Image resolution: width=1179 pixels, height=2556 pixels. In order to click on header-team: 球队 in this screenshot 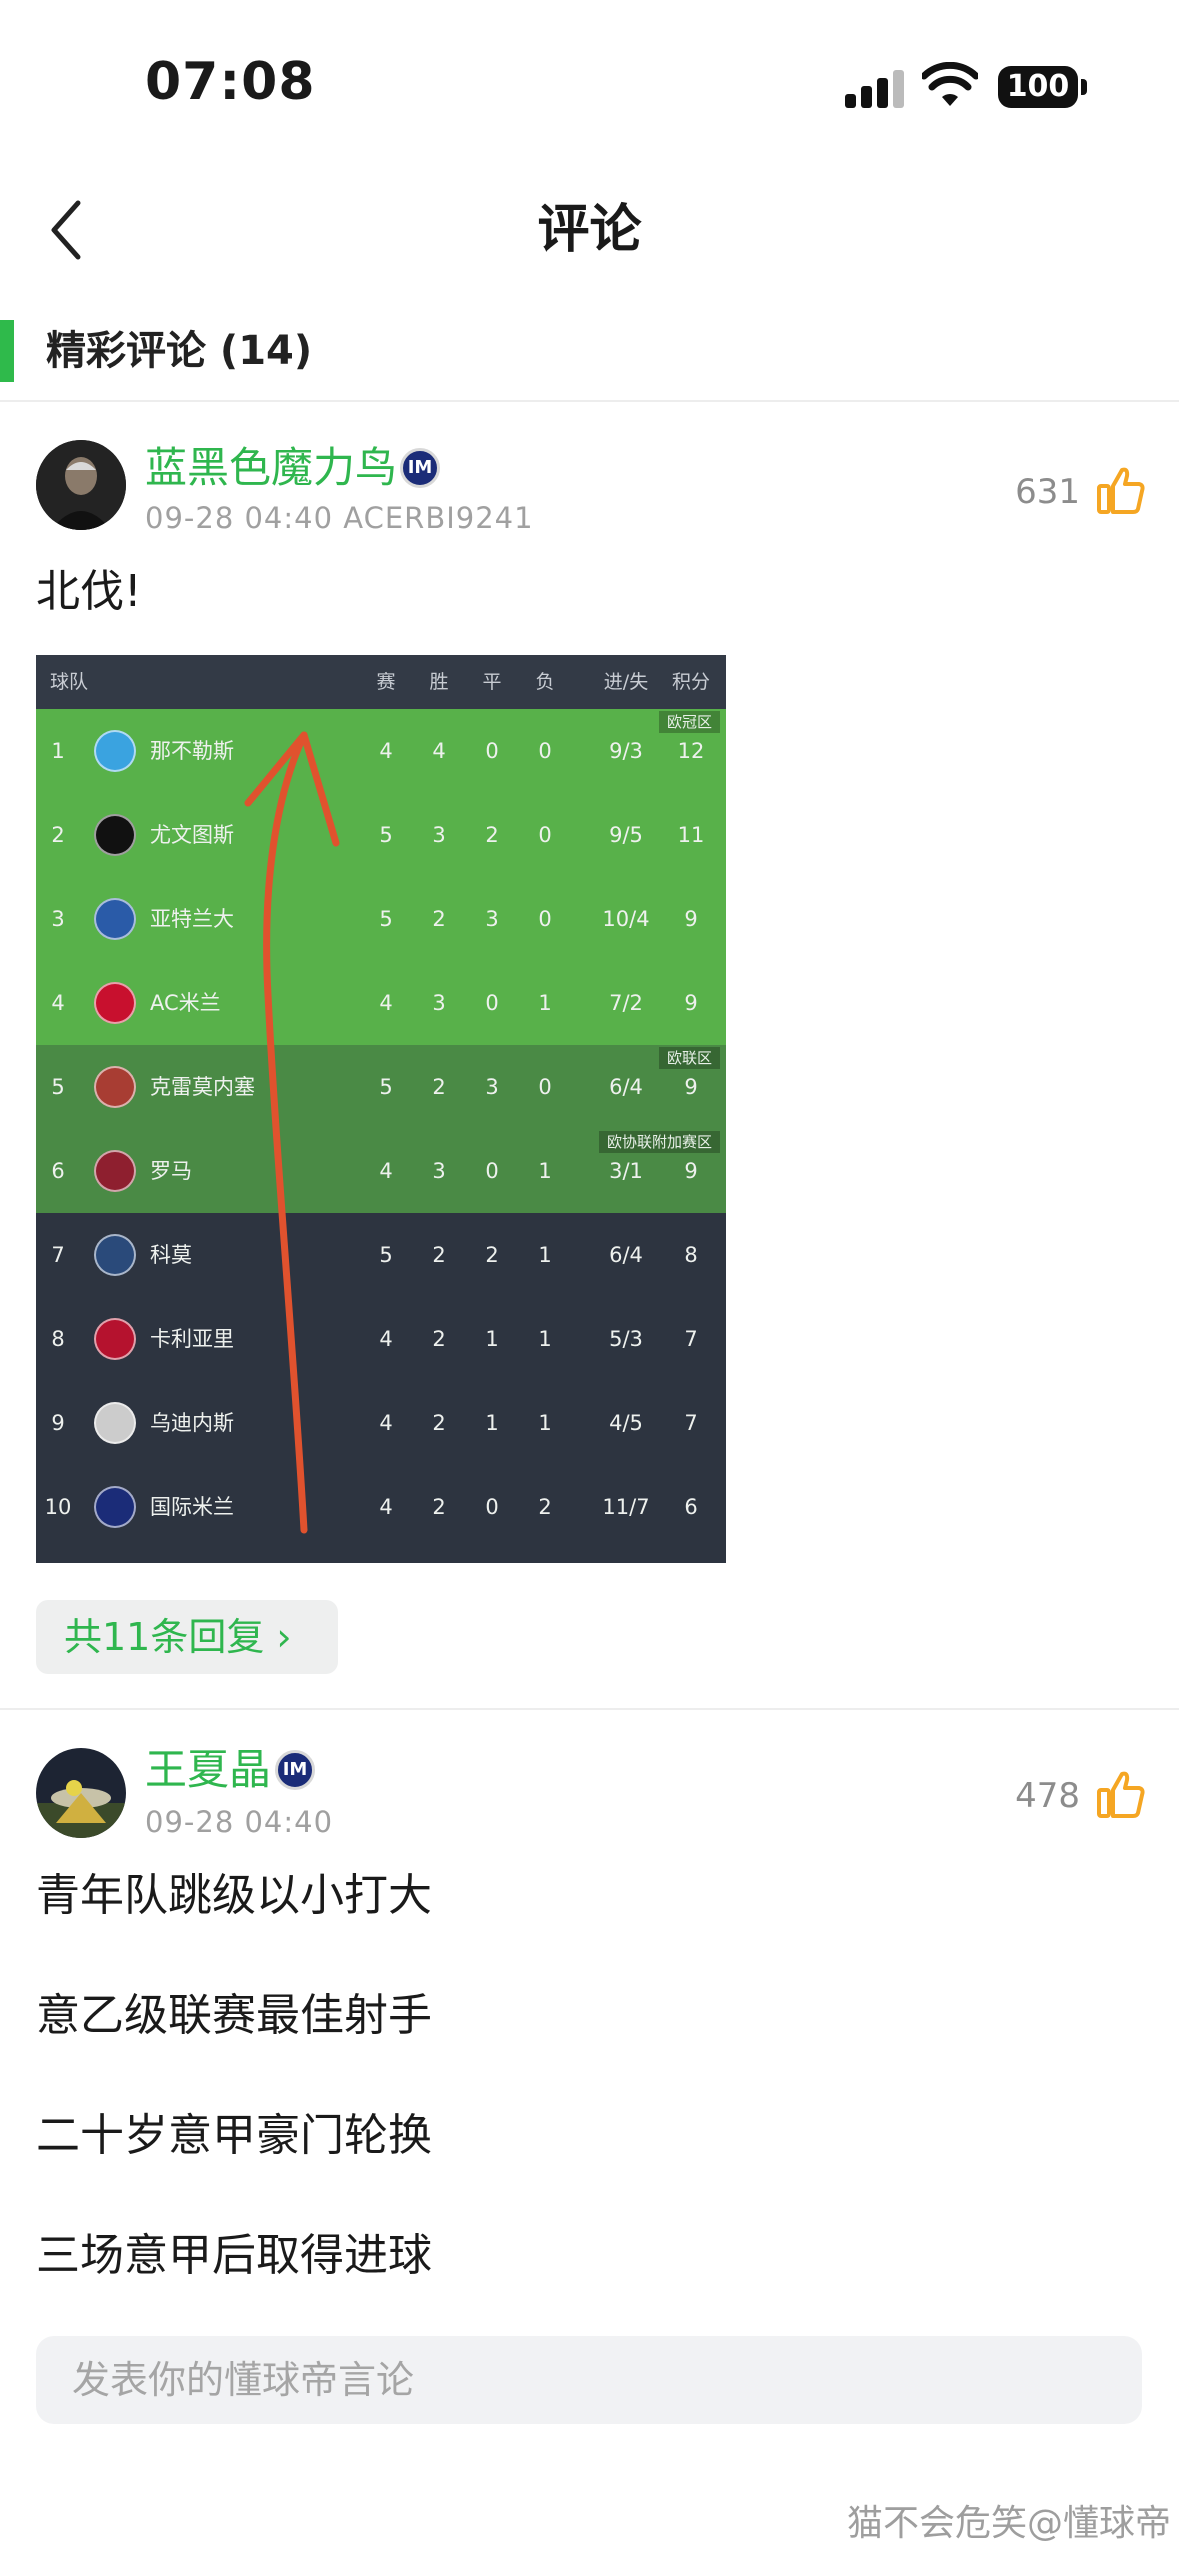, I will do `click(69, 682)`.